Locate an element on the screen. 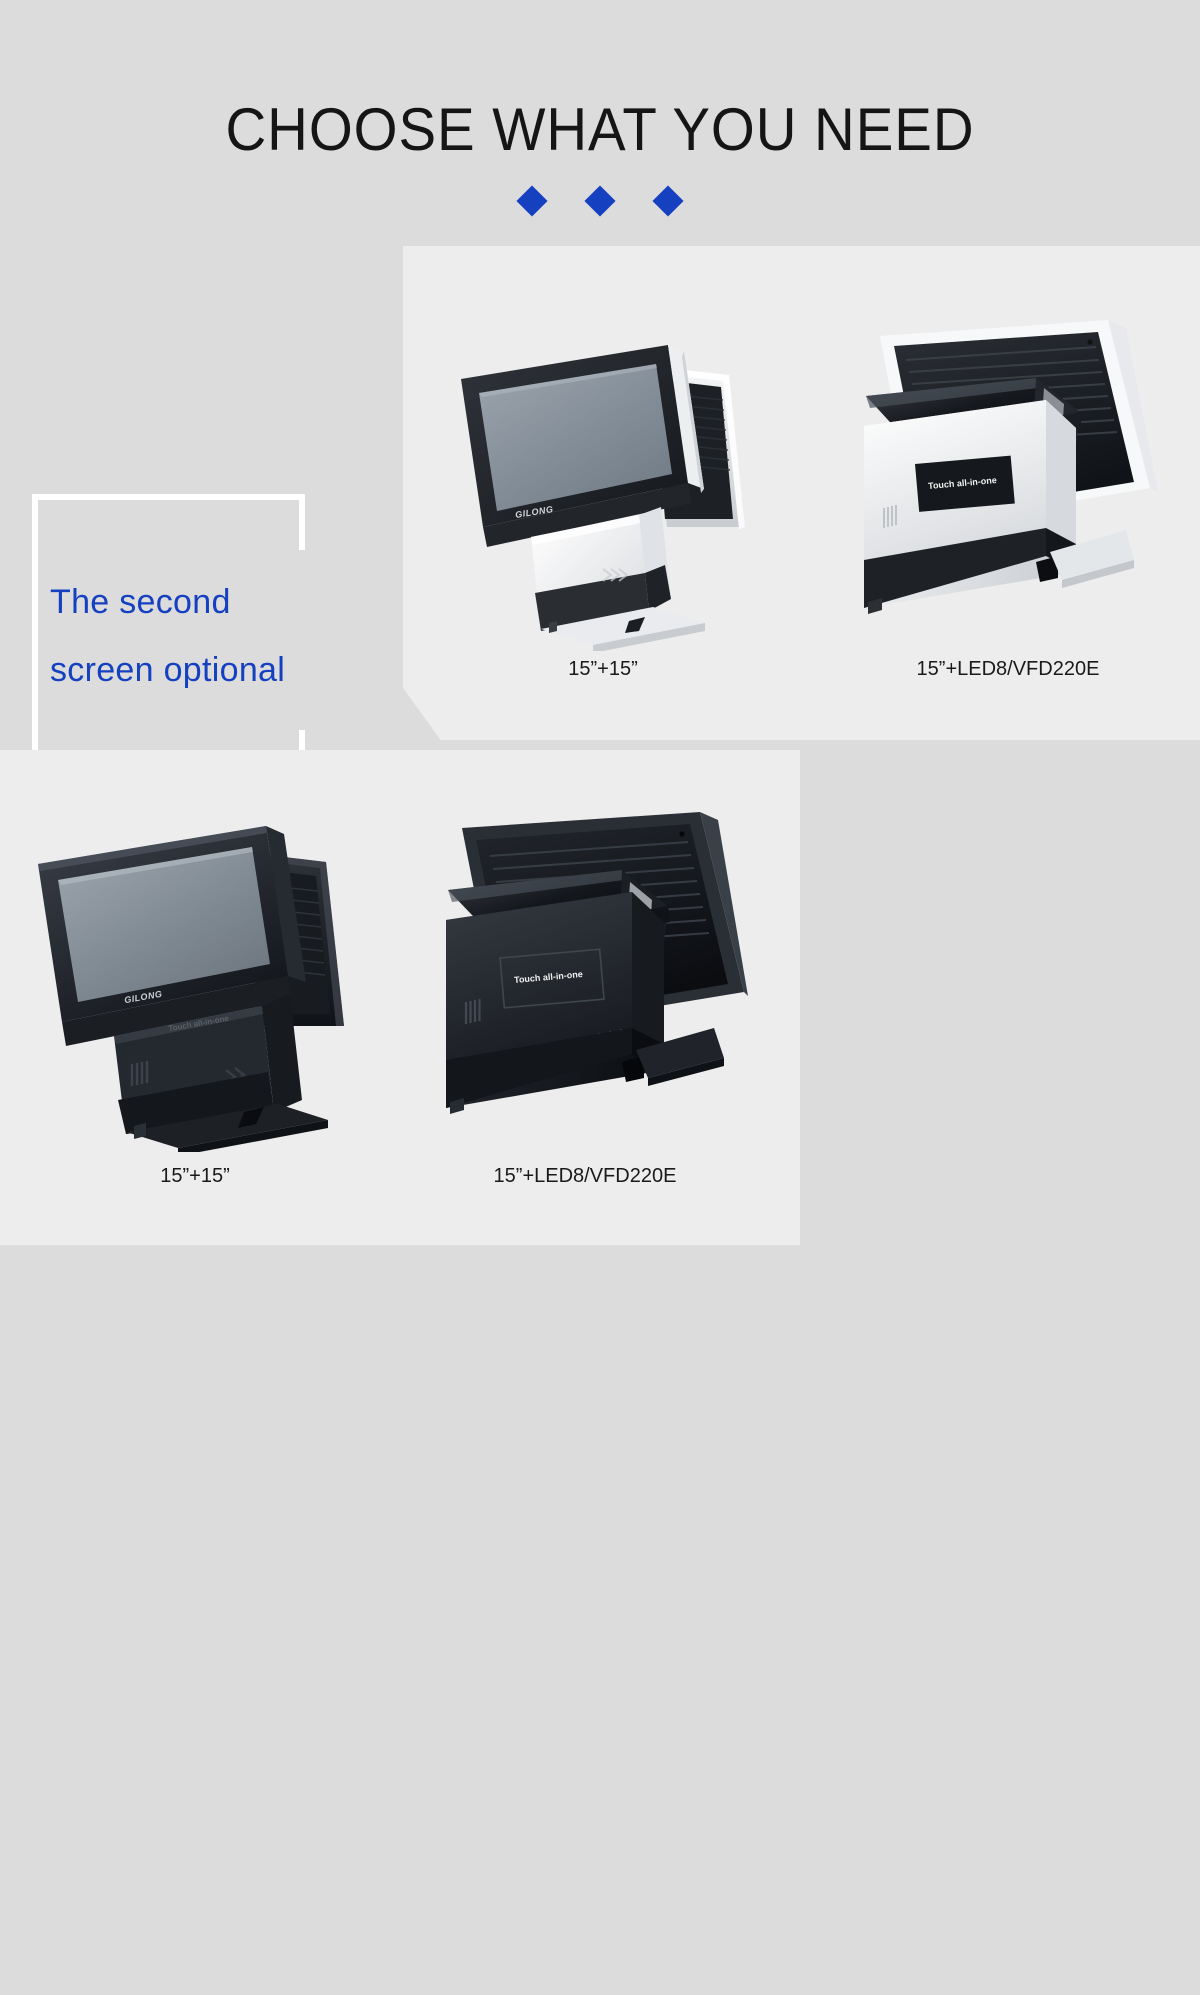  page-title: CHOOSE WHAT YOU NEED is located at coordinates (600, 129).